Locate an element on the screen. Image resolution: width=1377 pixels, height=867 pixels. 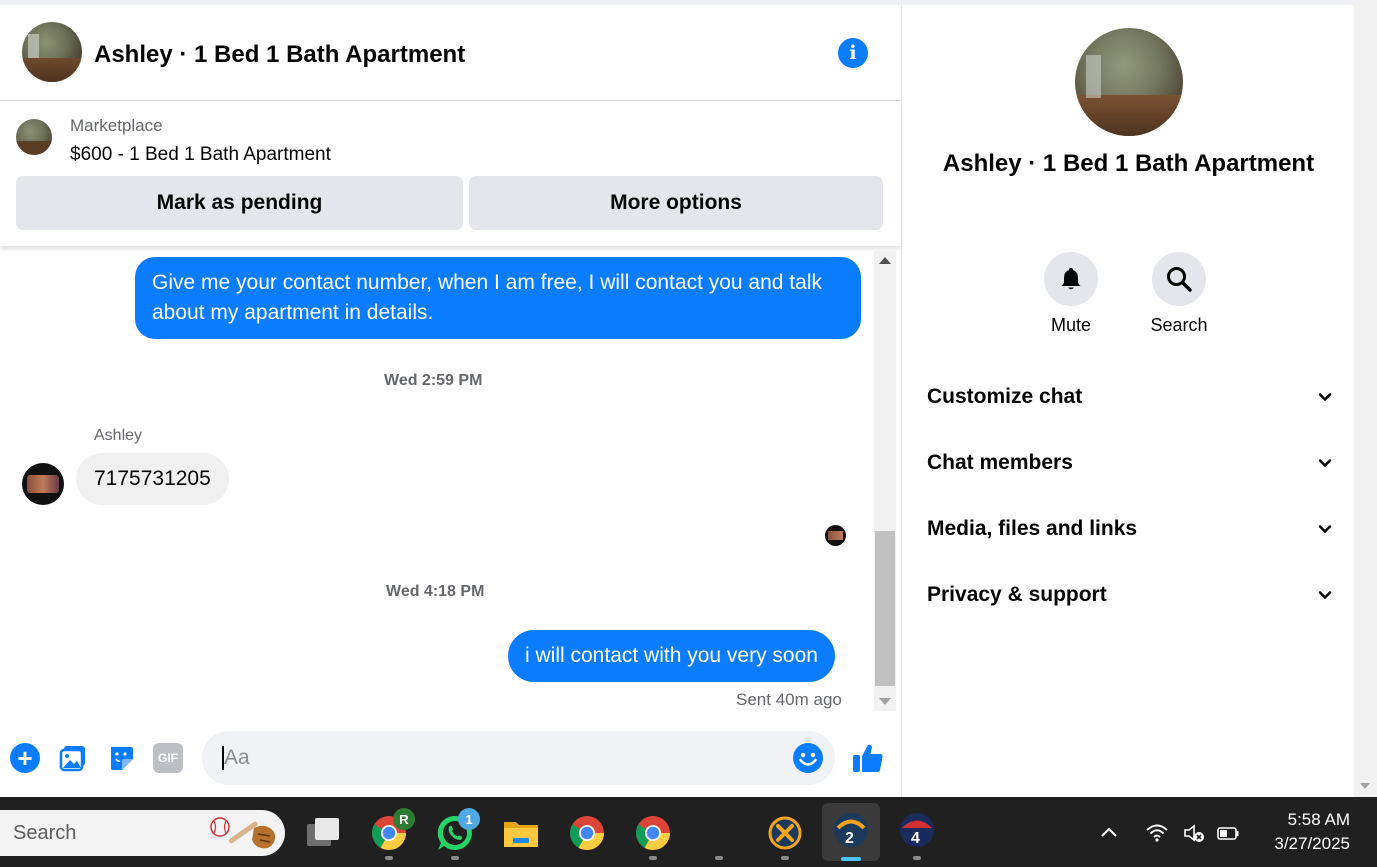
mute-label: Mute is located at coordinates (1071, 325).